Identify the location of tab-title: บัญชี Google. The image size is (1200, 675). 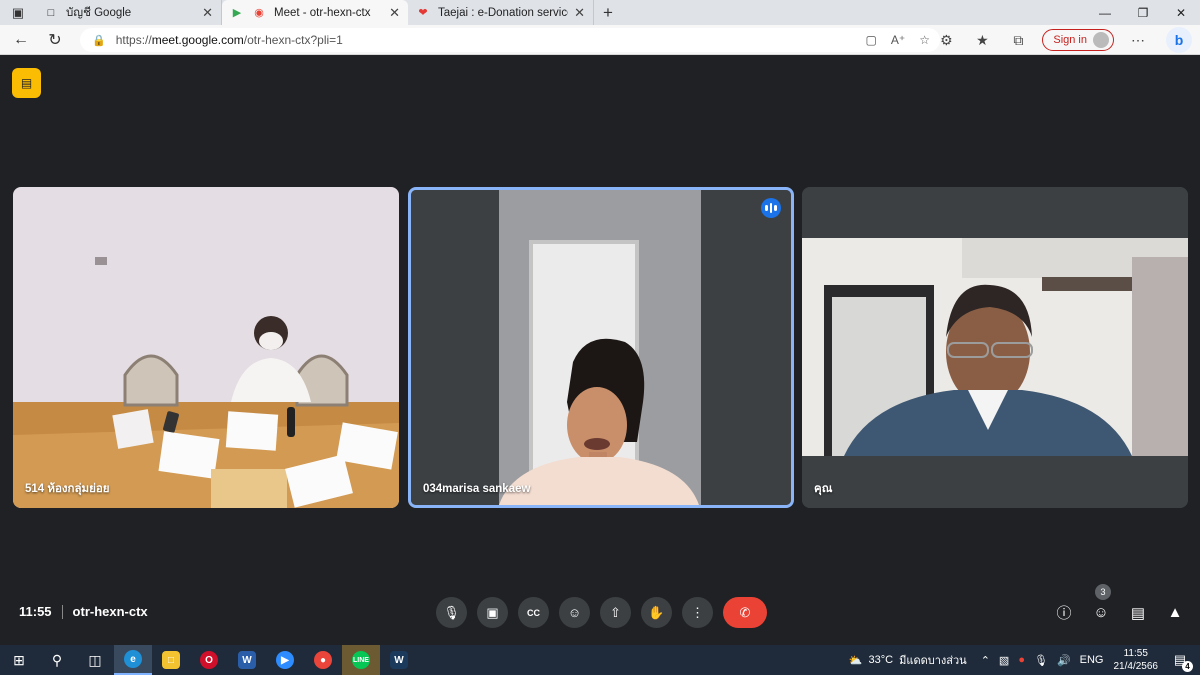
(99, 12).